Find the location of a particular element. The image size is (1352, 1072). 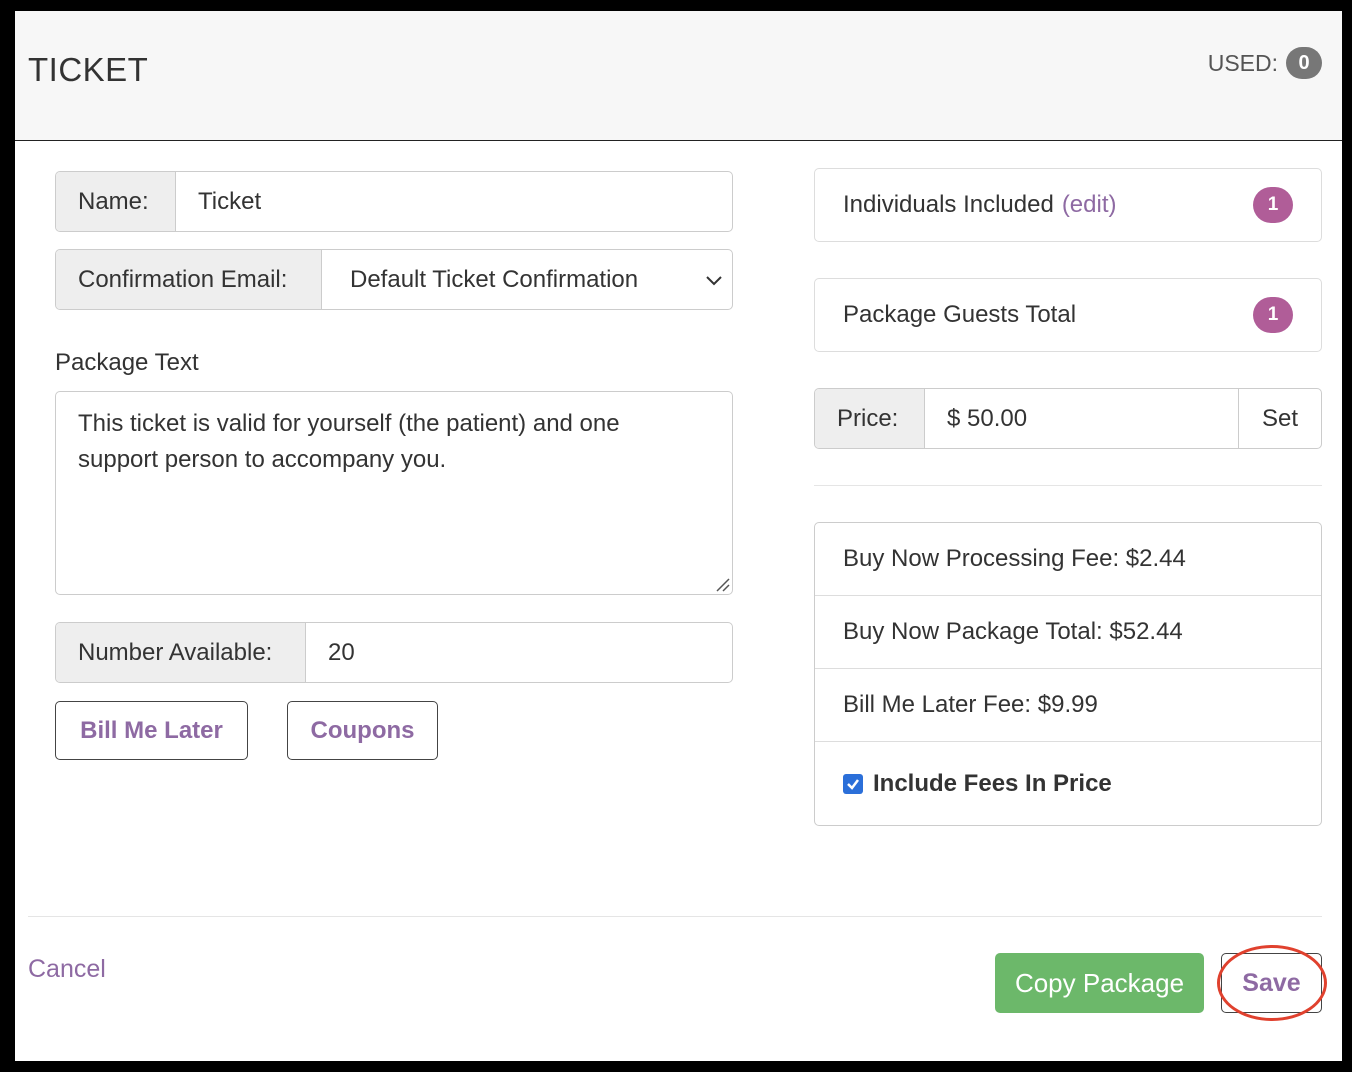

package-total-text: Buy Now Package Total: $52.44 is located at coordinates (1013, 631).